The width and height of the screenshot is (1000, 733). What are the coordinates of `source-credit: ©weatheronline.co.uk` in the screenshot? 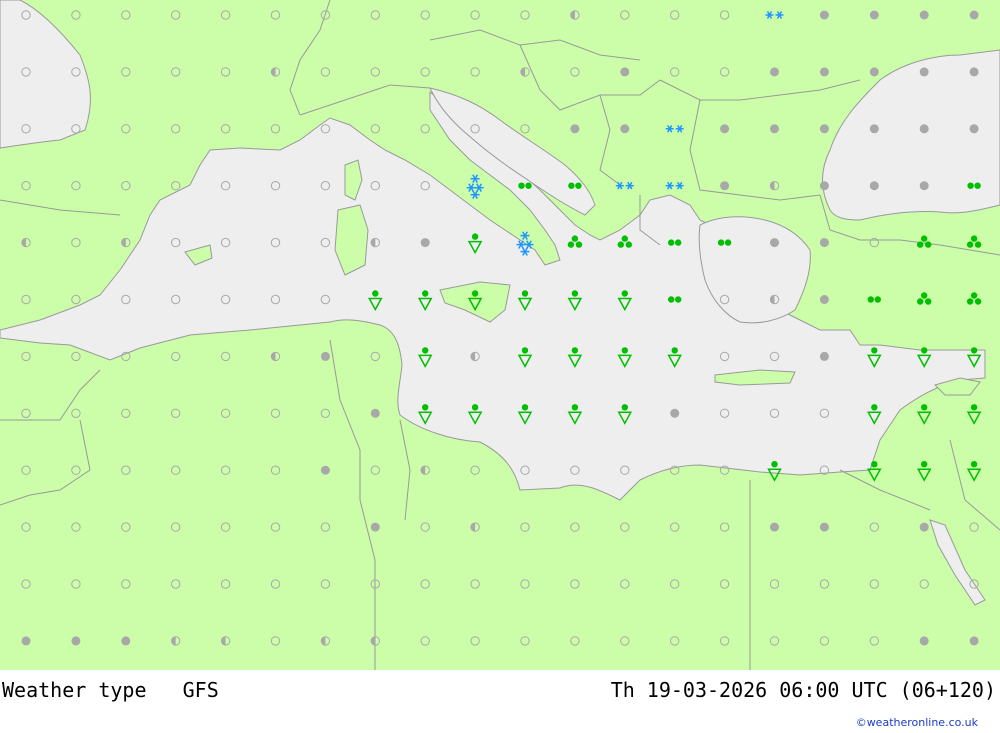 It's located at (917, 722).